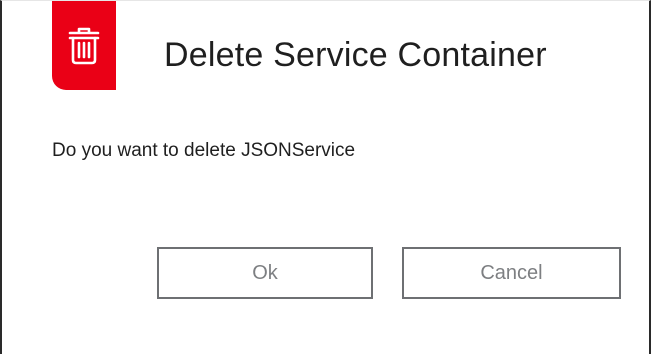 Image resolution: width=651 pixels, height=354 pixels. I want to click on cancel-button: Cancel, so click(511, 273).